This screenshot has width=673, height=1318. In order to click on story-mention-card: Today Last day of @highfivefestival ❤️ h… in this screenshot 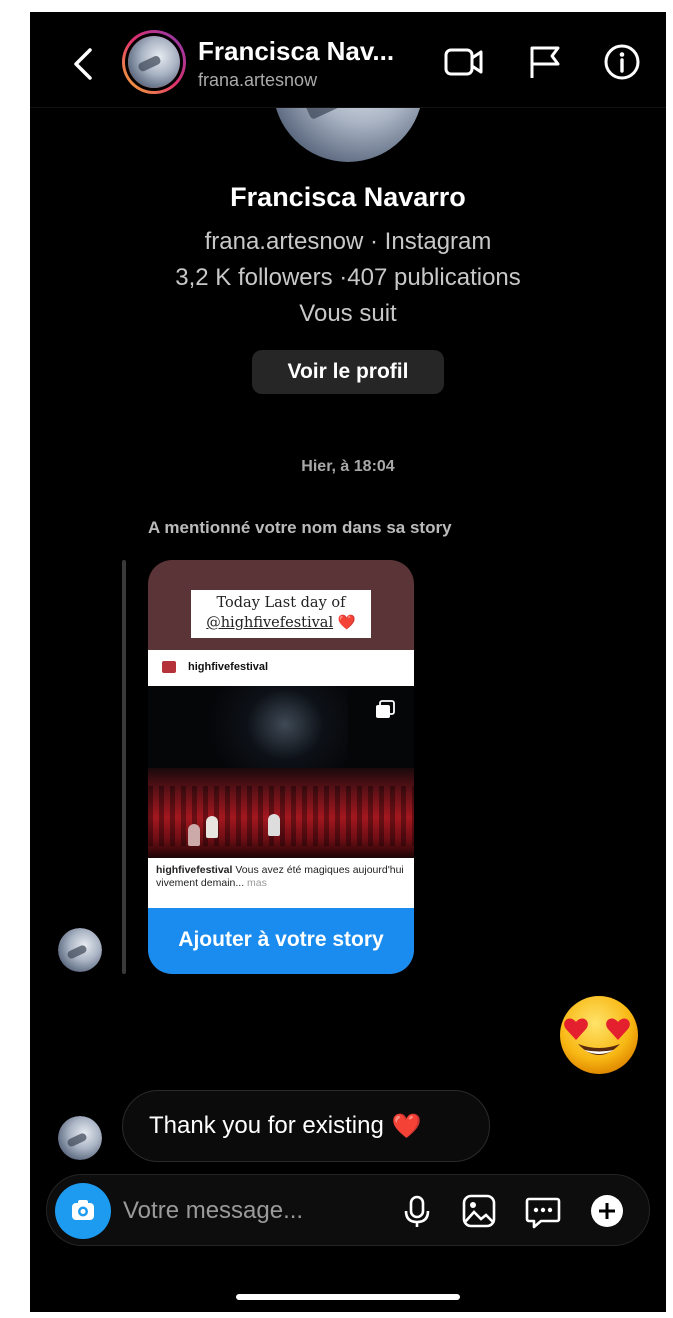, I will do `click(281, 767)`.